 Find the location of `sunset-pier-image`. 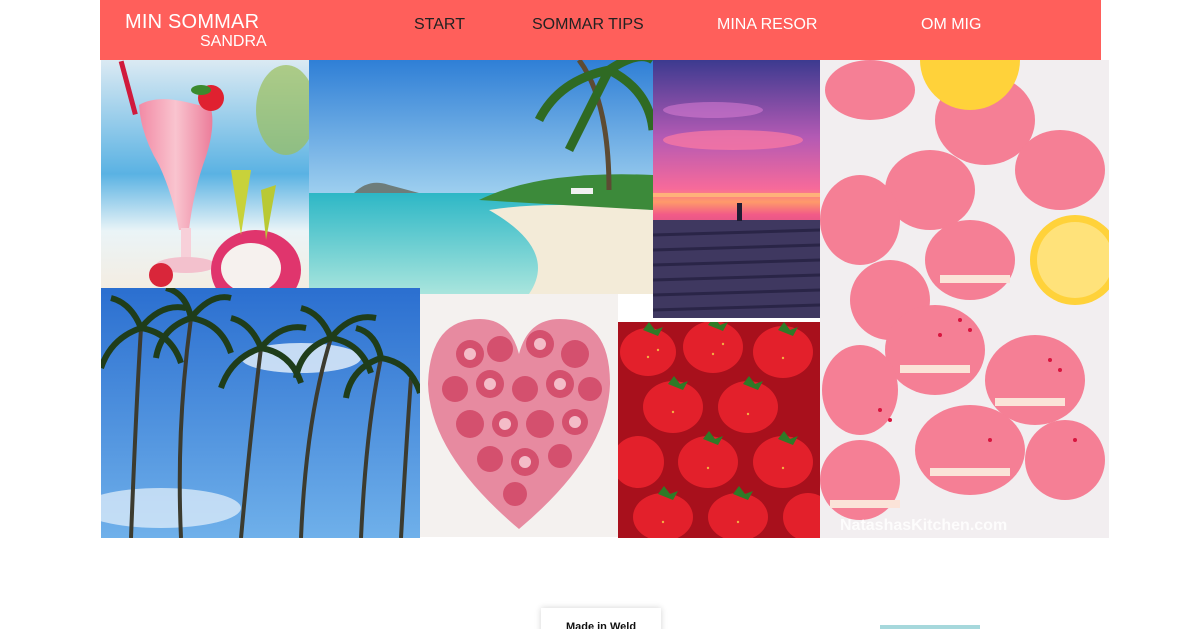

sunset-pier-image is located at coordinates (736, 189).